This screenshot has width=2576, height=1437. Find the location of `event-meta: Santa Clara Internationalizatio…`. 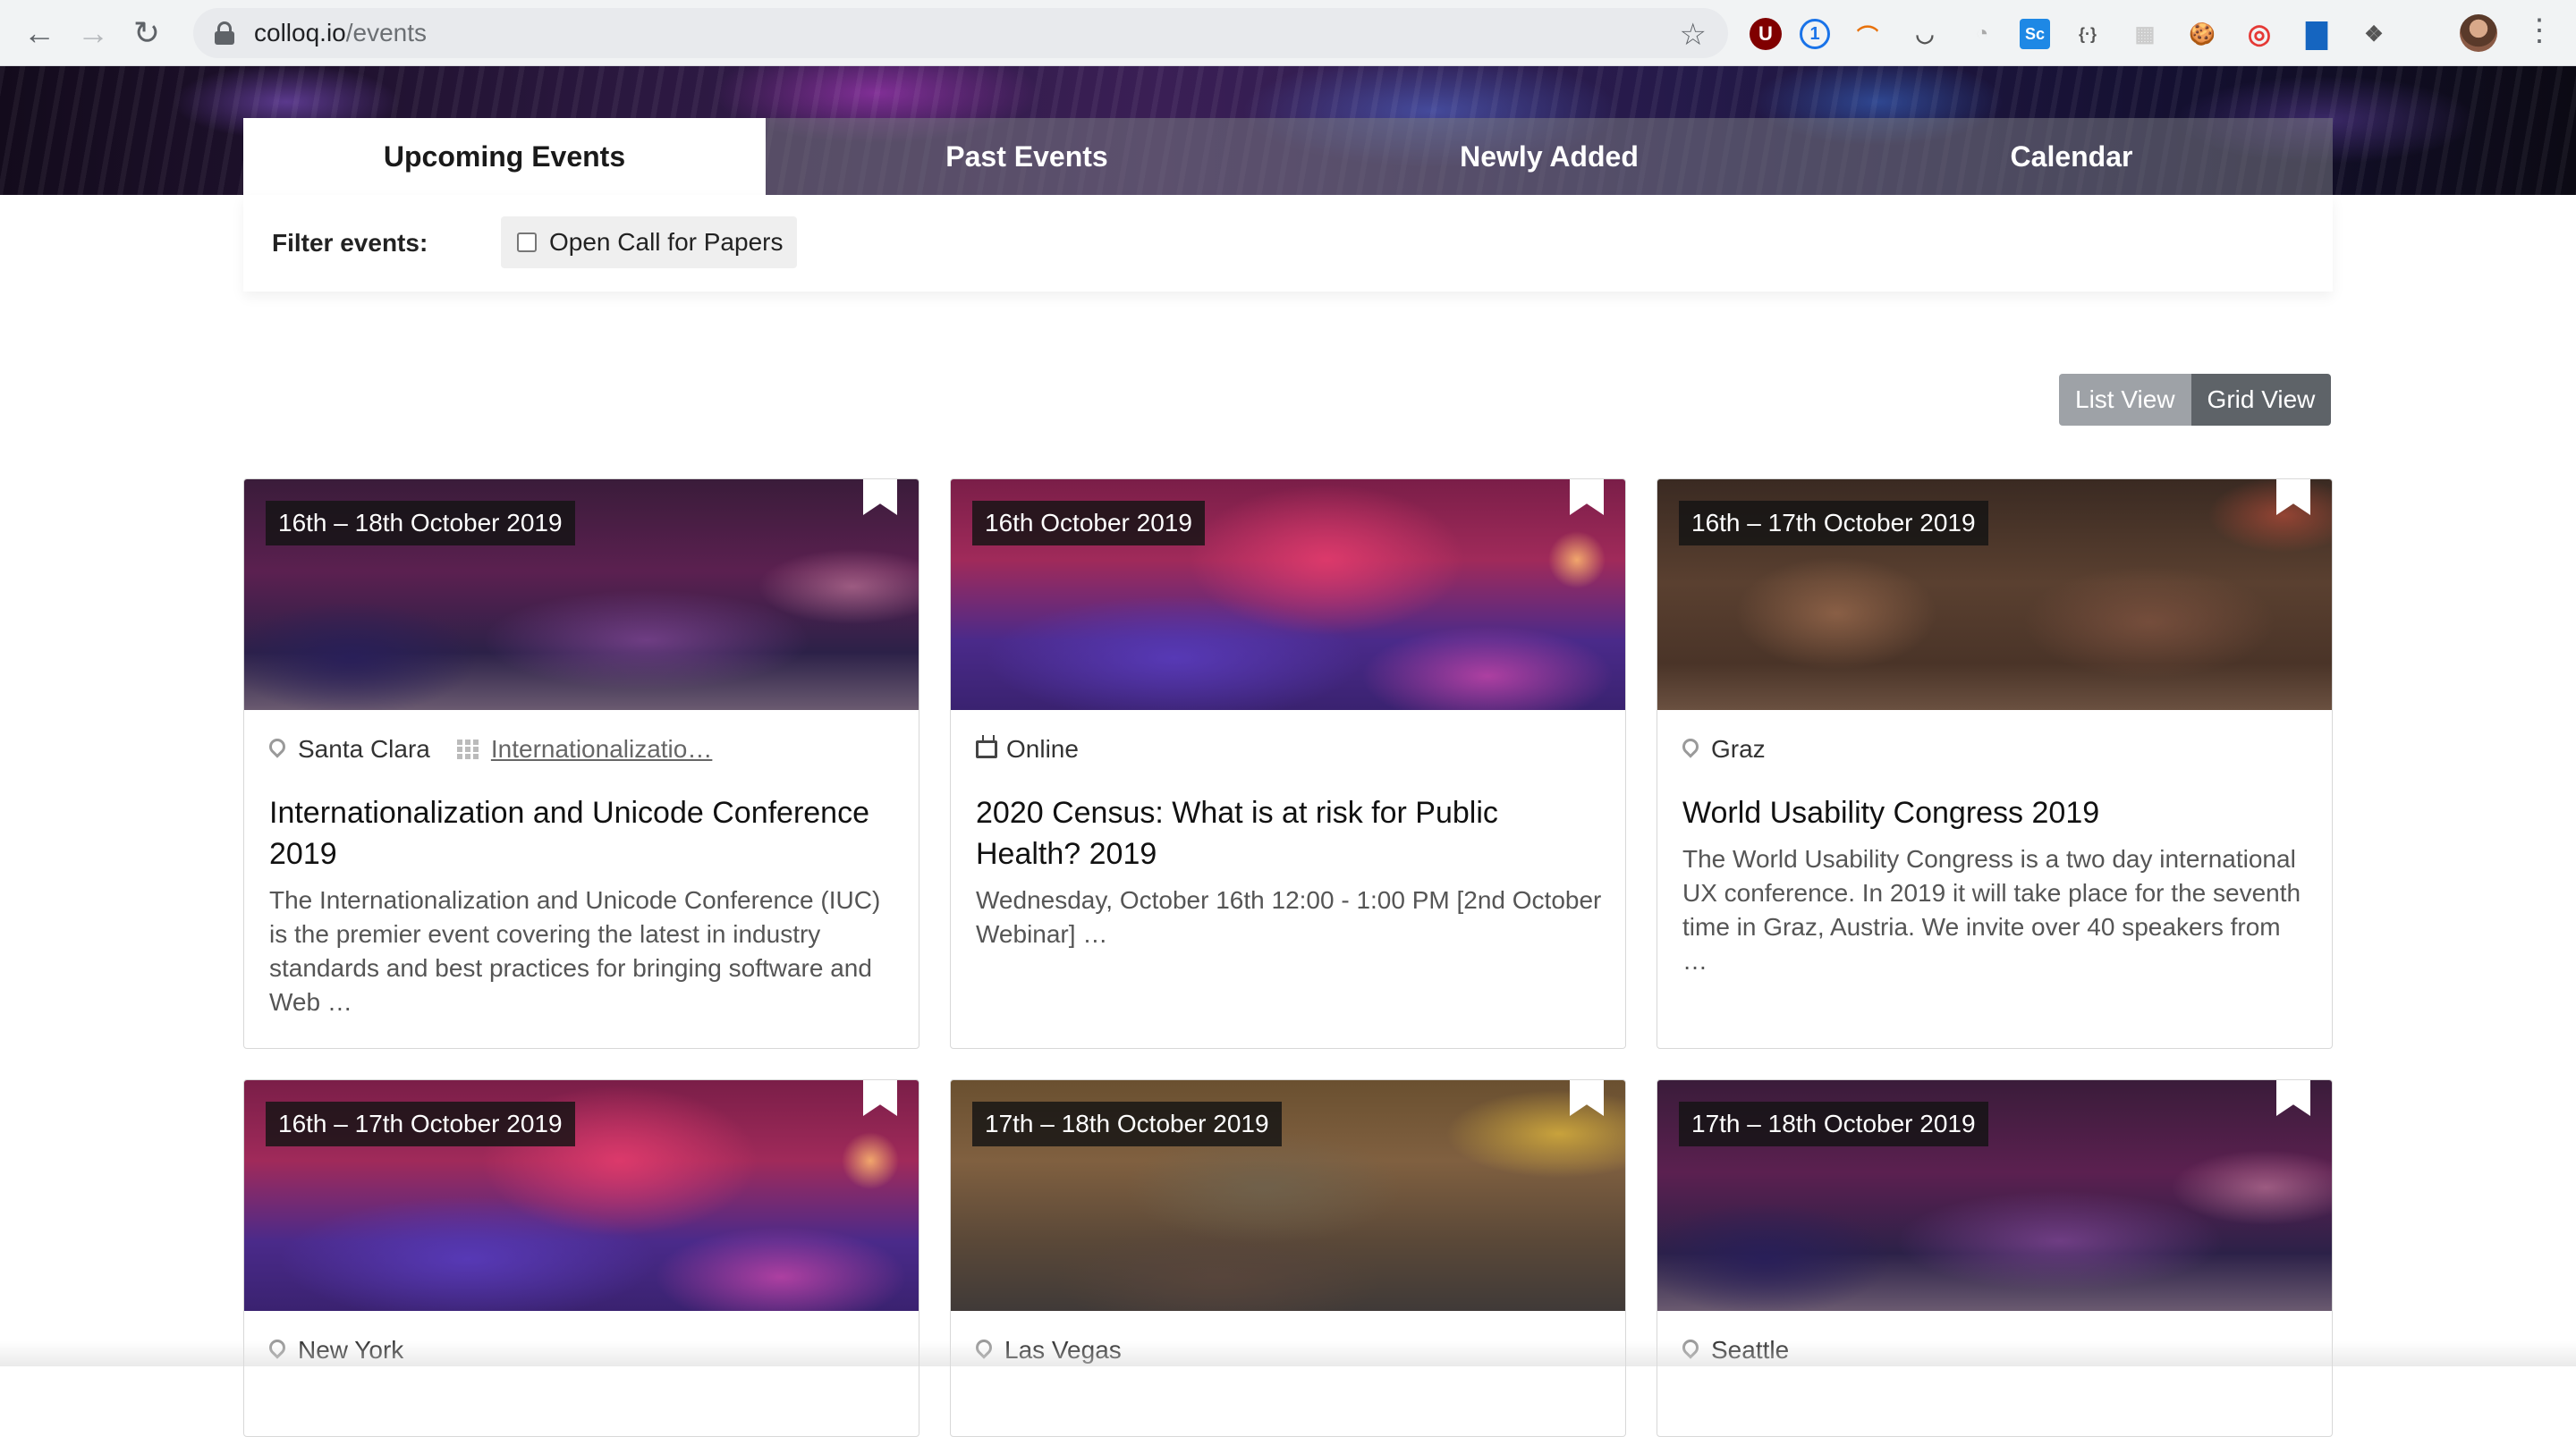

event-meta: Santa Clara Internationalizatio… is located at coordinates (582, 749).